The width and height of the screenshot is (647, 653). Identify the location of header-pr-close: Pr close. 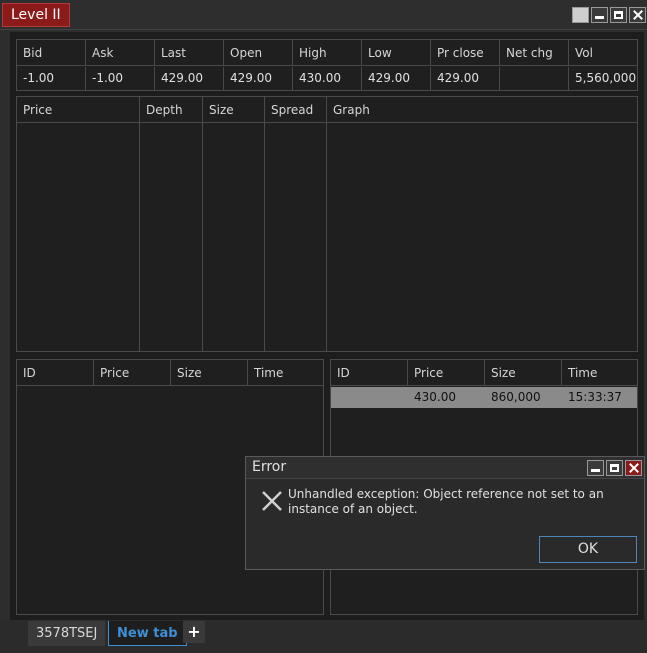
(465, 53).